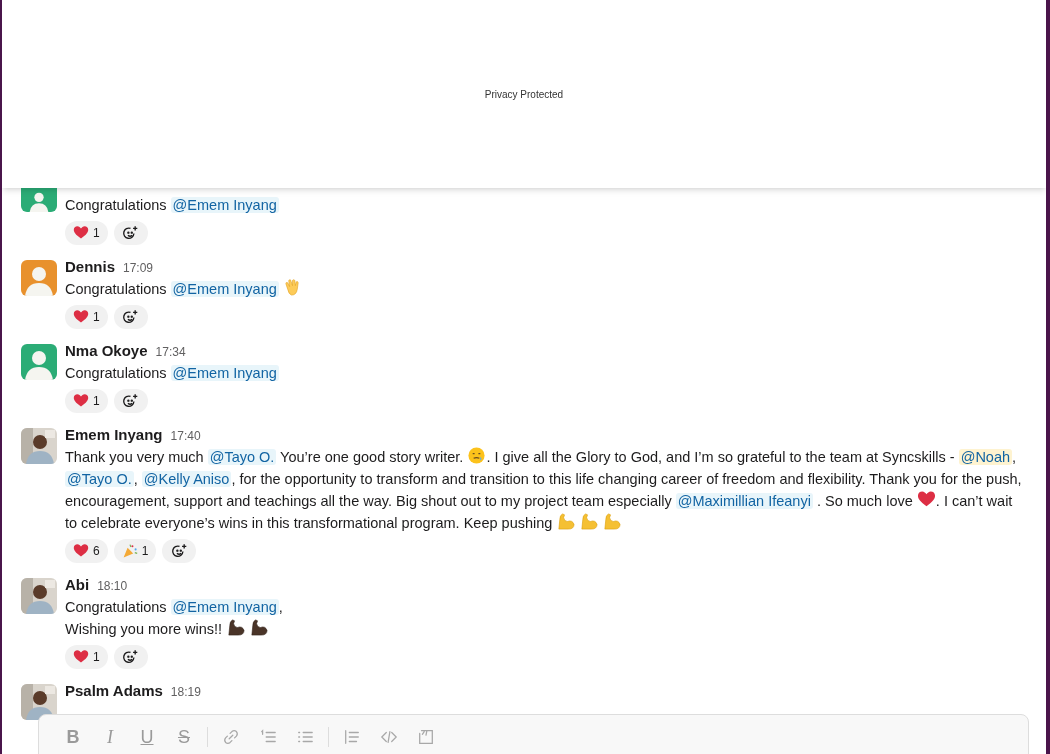  I want to click on tearful-smile-icon, so click(477, 455).